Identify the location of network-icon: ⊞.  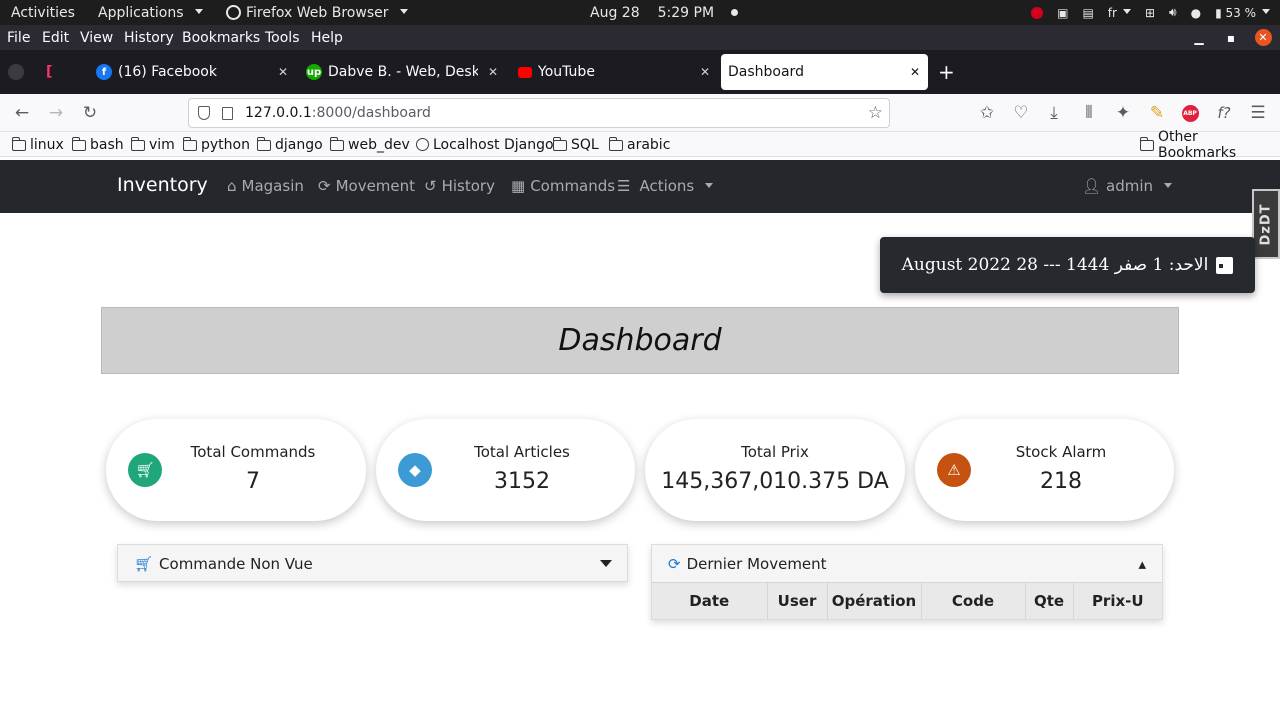
(1150, 13).